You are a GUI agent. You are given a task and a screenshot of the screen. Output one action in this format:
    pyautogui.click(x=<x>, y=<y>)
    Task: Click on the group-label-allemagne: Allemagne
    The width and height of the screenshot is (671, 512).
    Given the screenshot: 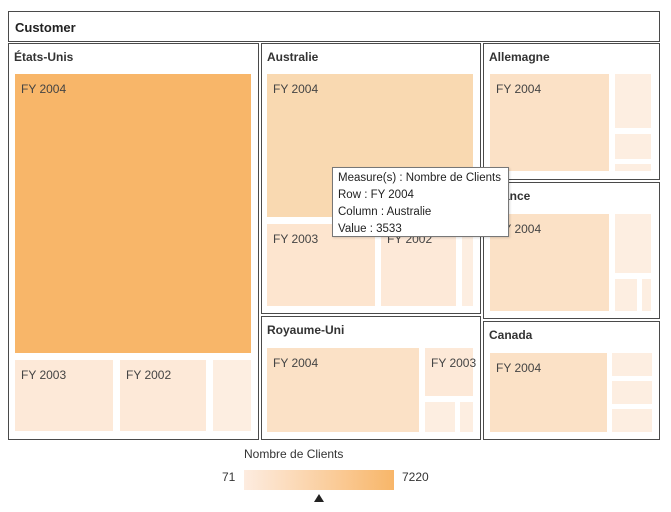 What is the action you would take?
    pyautogui.click(x=519, y=57)
    